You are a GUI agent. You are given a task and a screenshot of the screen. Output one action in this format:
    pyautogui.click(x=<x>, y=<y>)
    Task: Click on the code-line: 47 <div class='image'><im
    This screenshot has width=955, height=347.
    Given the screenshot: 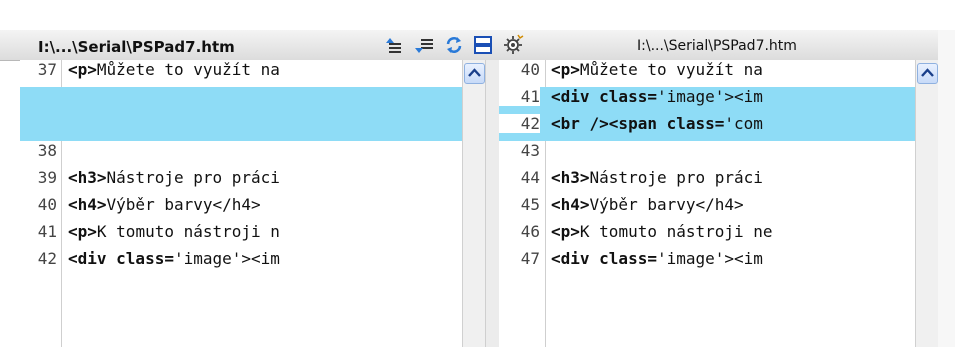 What is the action you would take?
    pyautogui.click(x=641, y=258)
    